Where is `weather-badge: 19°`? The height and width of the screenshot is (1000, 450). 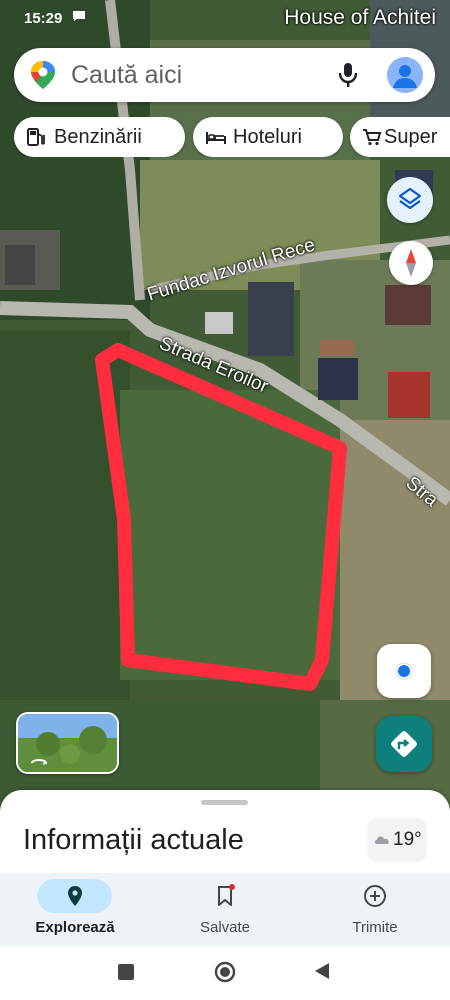 weather-badge: 19° is located at coordinates (397, 840).